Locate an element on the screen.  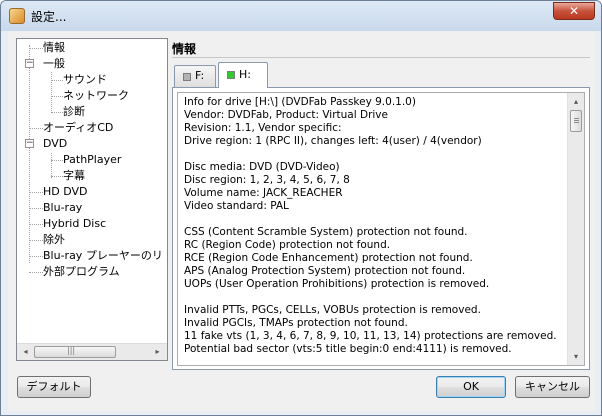
tab-label: H: is located at coordinates (245, 74).